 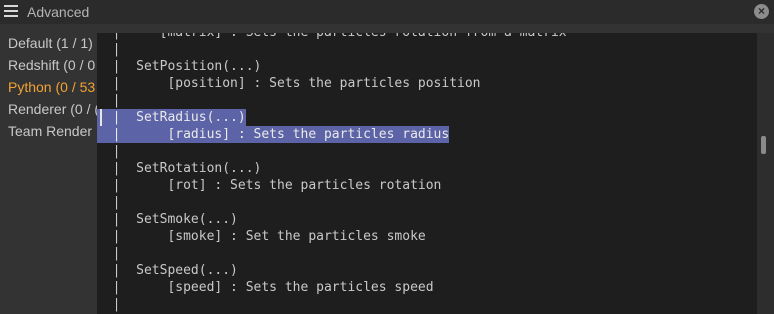 I want to click on code-line: | SetRotation(...), so click(x=179, y=168).